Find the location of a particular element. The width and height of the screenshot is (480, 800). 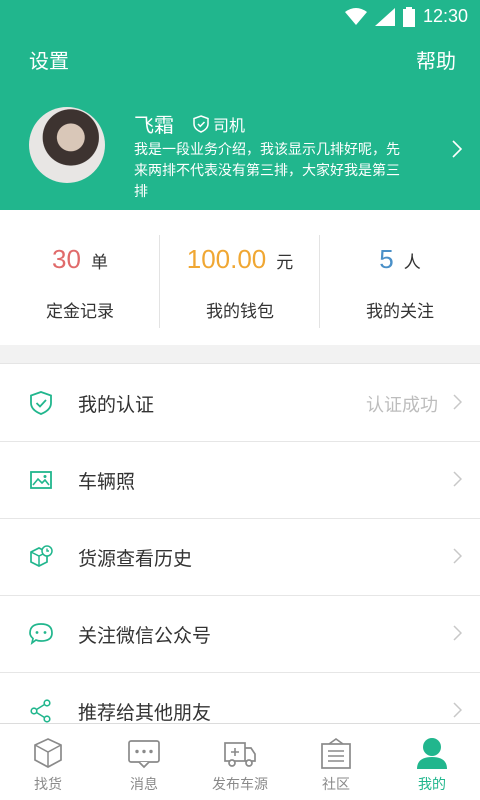

tab-label: 社区 is located at coordinates (336, 785).